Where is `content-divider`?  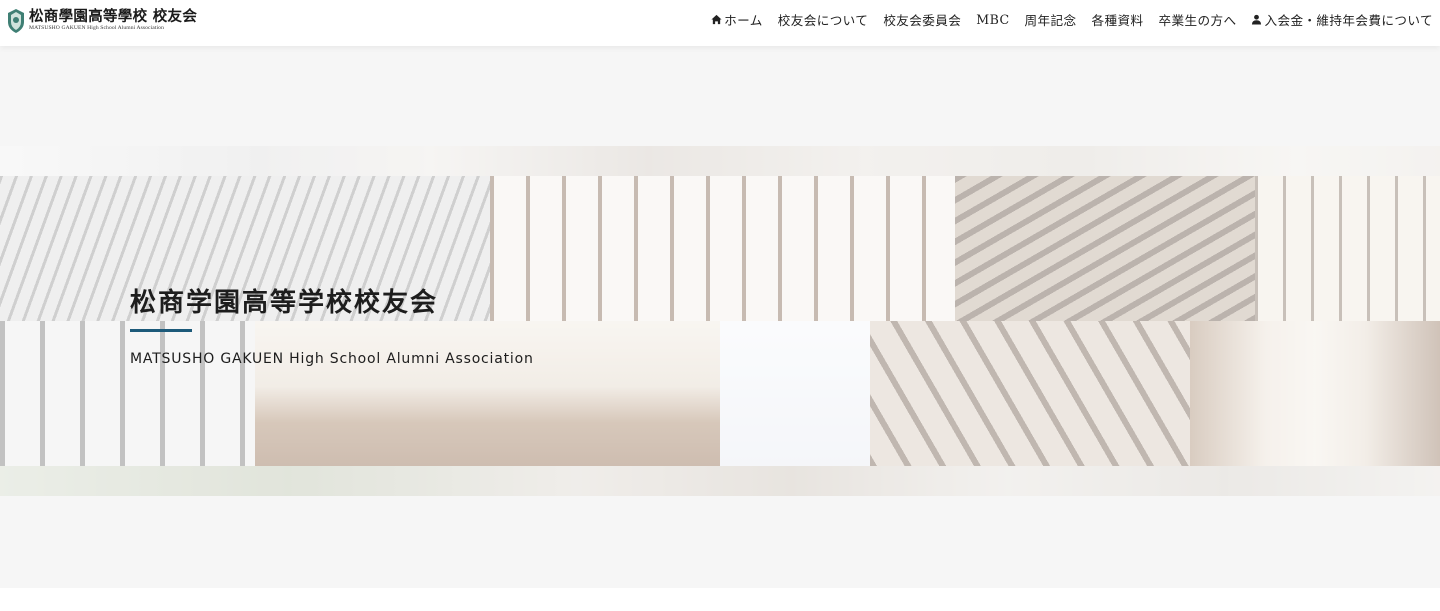 content-divider is located at coordinates (720, 599).